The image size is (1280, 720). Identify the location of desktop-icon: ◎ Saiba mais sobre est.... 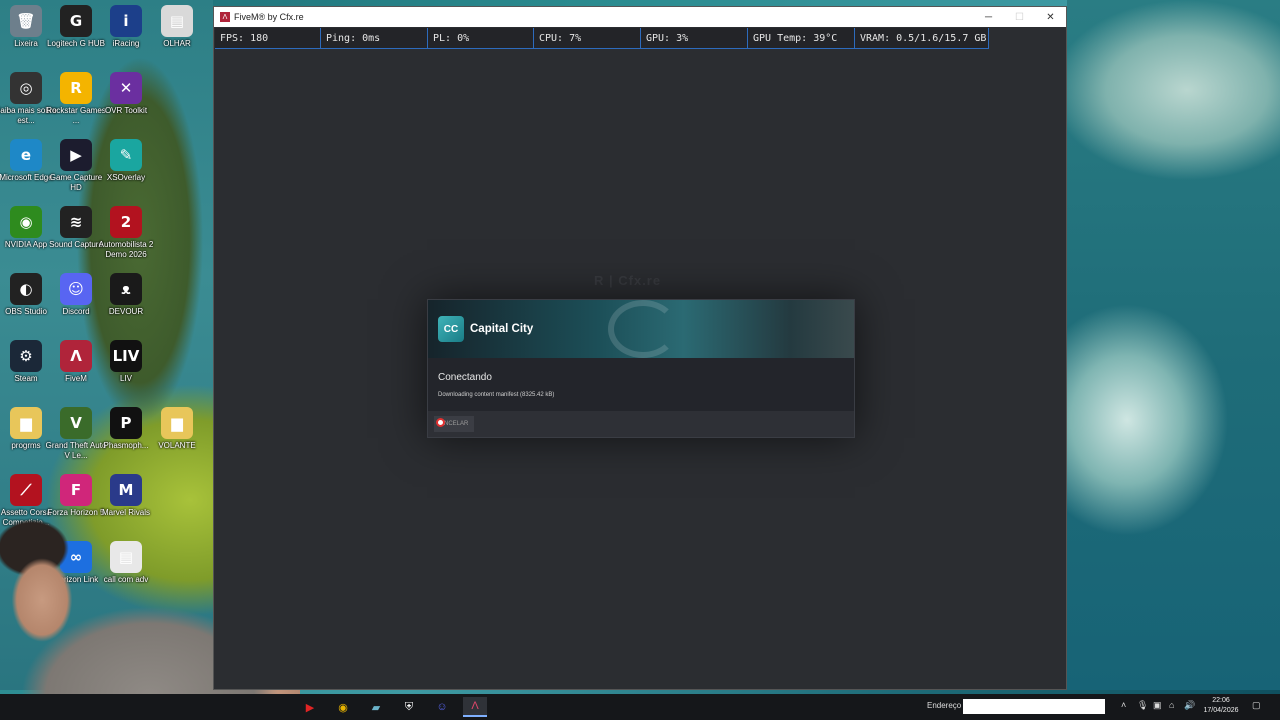
(28, 105).